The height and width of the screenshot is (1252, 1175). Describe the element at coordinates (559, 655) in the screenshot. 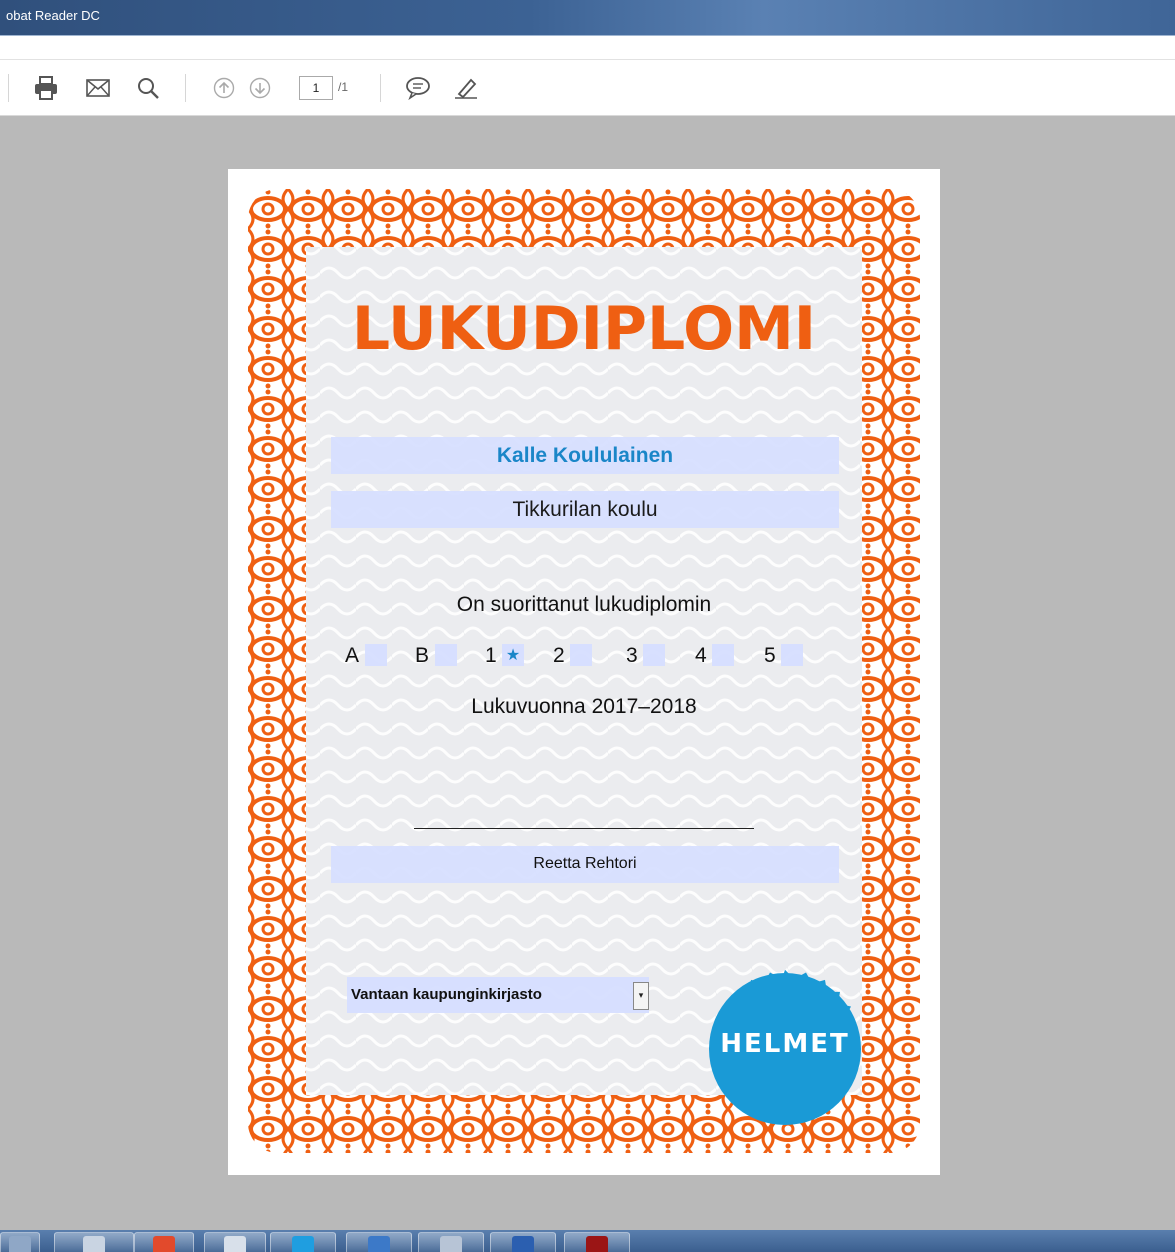

I see `level-label-2: 2` at that location.